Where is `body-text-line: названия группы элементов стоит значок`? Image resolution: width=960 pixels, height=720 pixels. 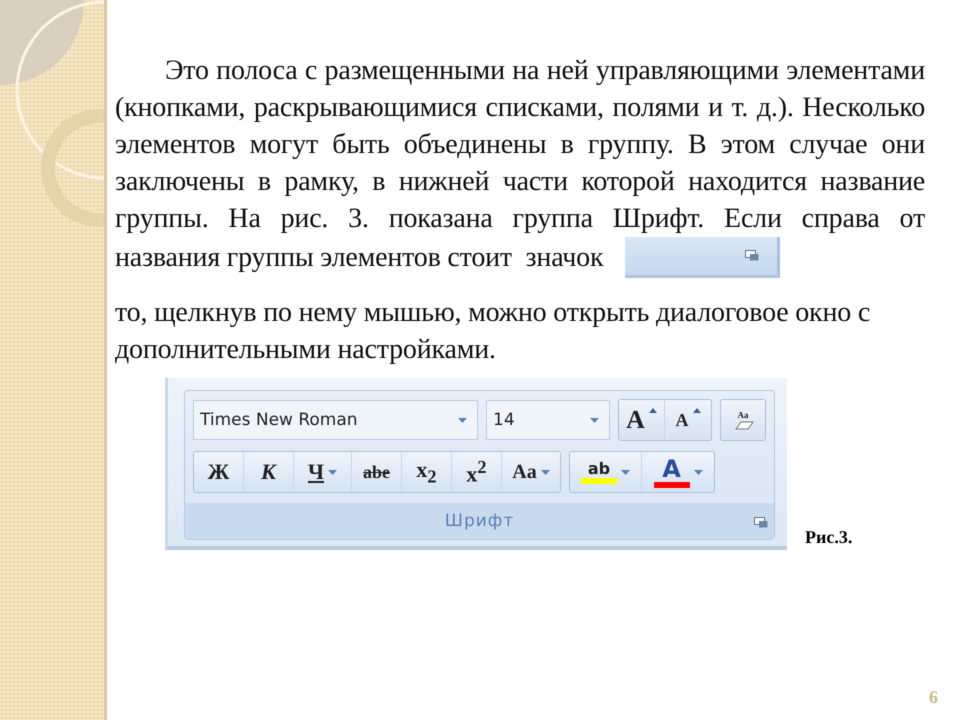 body-text-line: названия группы элементов стоит значок is located at coordinates (359, 258).